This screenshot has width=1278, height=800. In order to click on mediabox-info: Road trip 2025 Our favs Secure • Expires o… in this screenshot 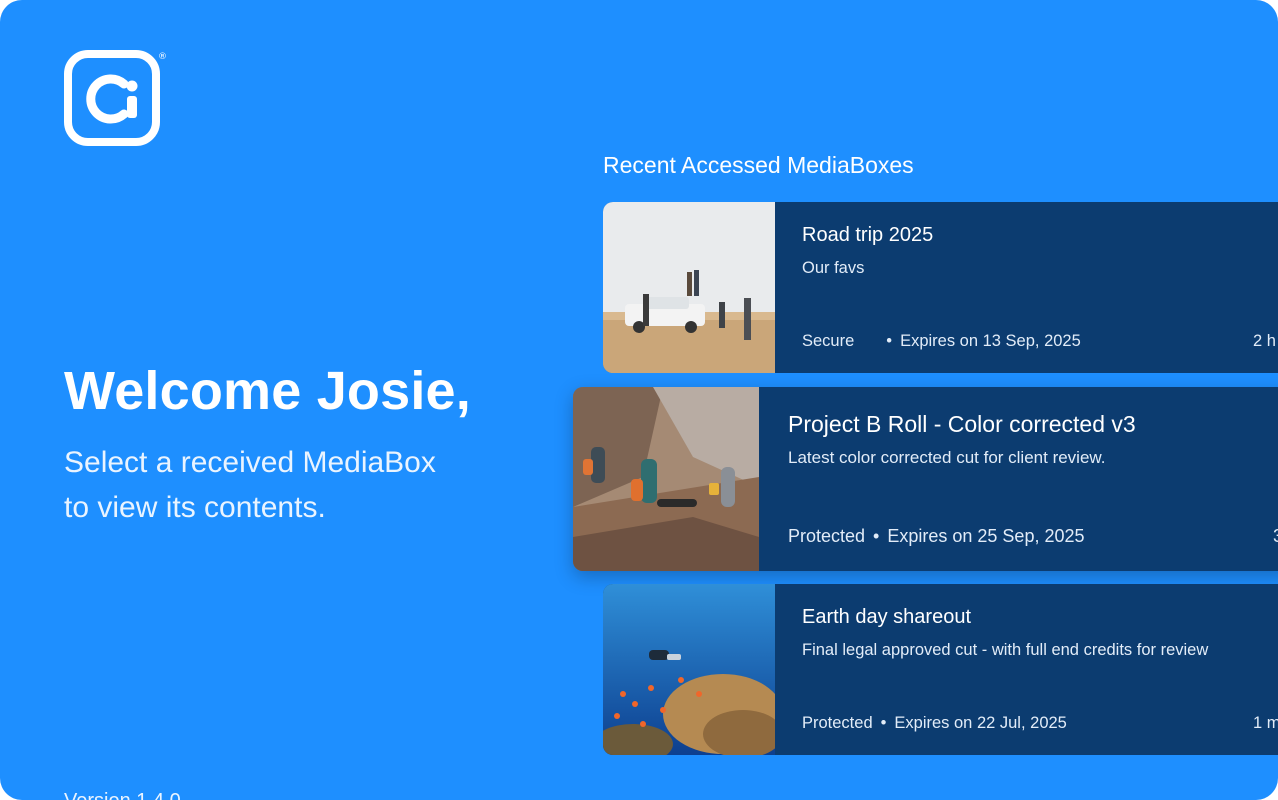, I will do `click(1026, 287)`.